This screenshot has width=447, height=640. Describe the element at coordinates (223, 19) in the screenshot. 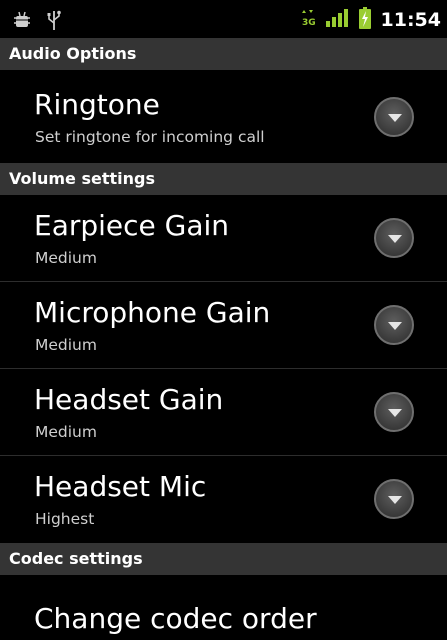

I see `status-bar: 3G 11:54` at that location.